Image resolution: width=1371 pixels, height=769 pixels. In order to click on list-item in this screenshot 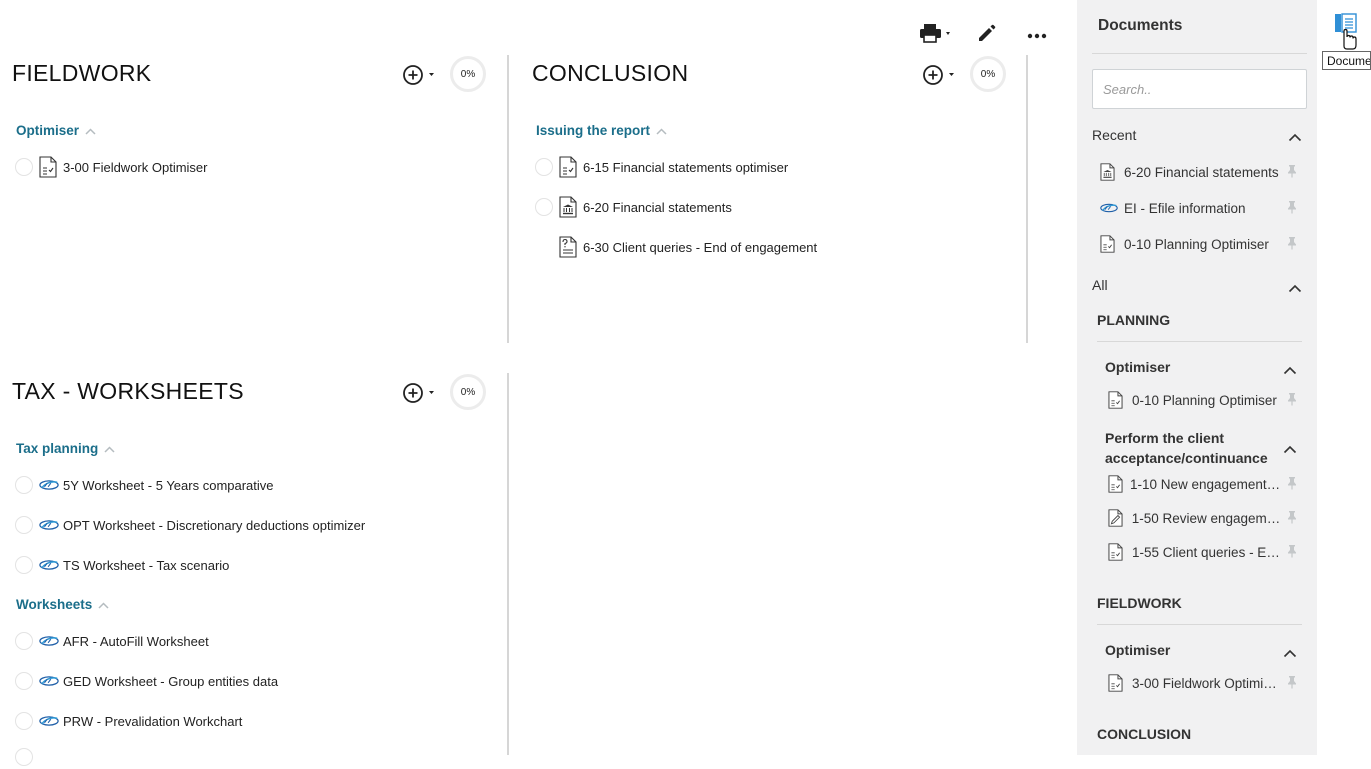, I will do `click(27, 757)`.